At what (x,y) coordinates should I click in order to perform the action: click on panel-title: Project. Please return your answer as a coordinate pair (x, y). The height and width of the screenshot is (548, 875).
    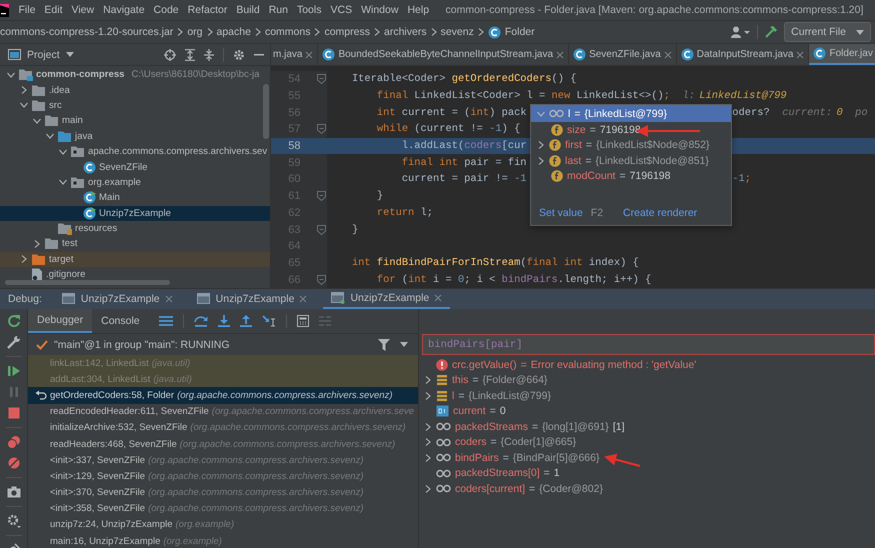
    Looking at the image, I should click on (43, 54).